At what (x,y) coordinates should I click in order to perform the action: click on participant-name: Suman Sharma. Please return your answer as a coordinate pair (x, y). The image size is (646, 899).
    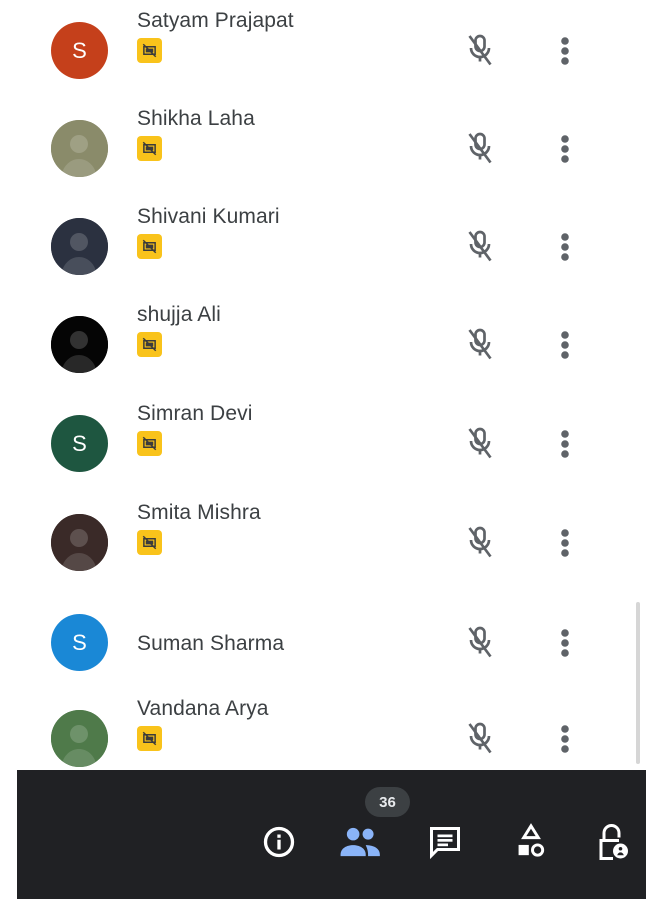
    Looking at the image, I should click on (211, 643).